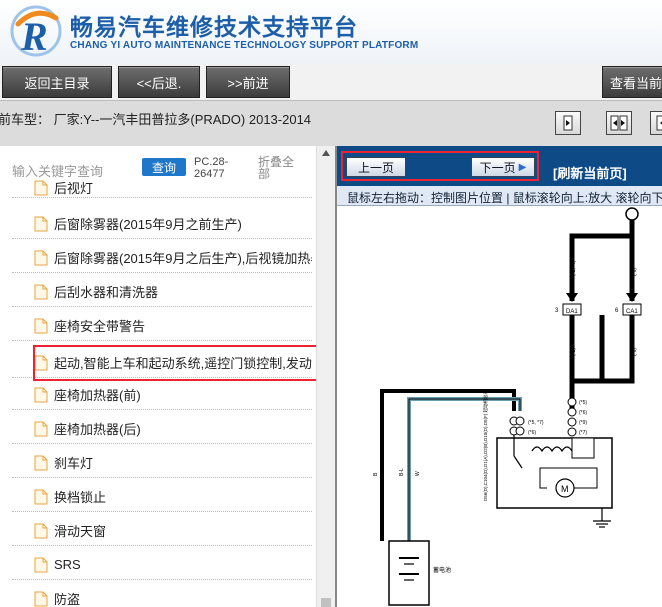  Describe the element at coordinates (106, 292) in the screenshot. I see `tree-item-label: 后刮水器和清洗器` at that location.